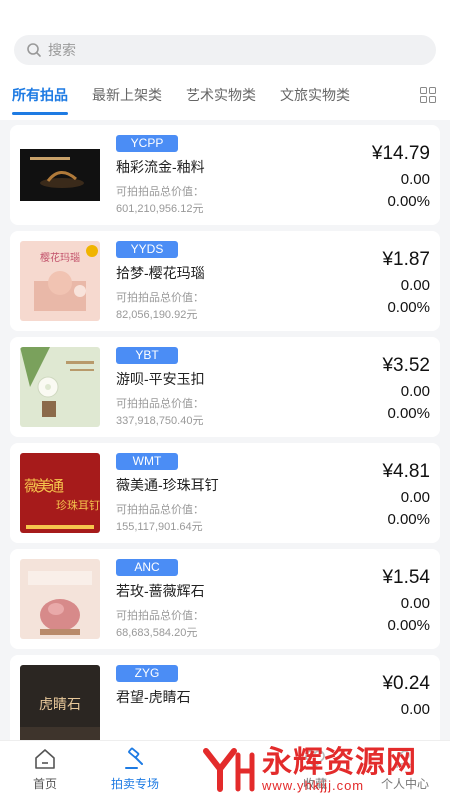  I want to click on search-input: 搜索, so click(225, 50).